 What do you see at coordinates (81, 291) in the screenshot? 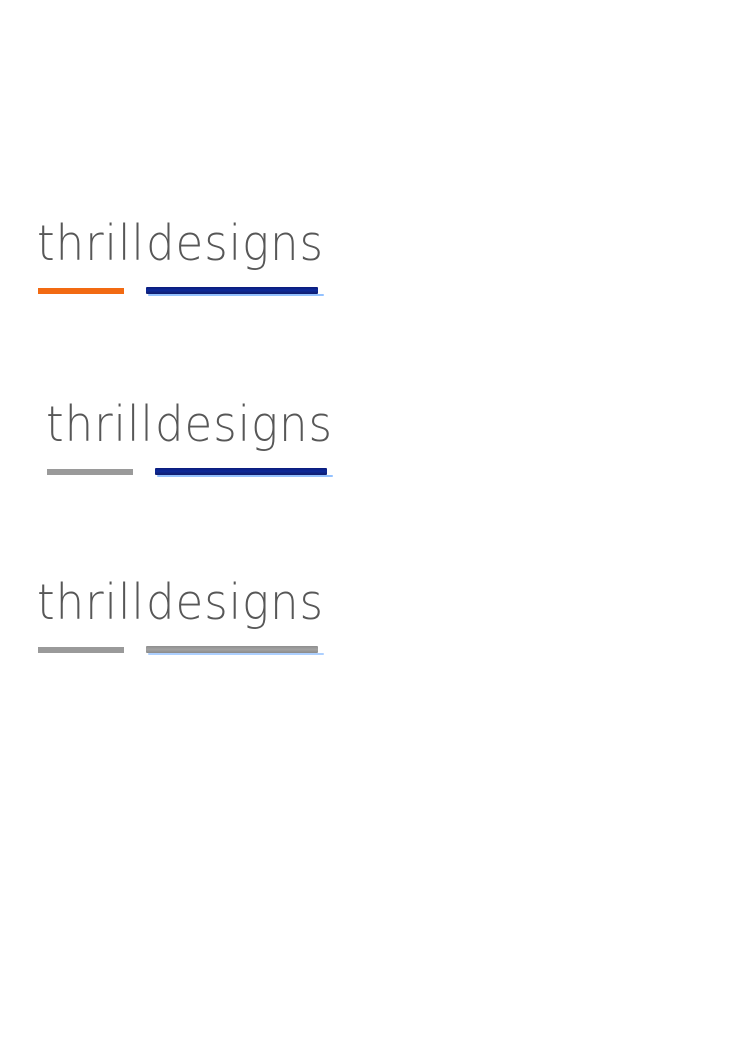
I see `thrill-underline-orange` at bounding box center [81, 291].